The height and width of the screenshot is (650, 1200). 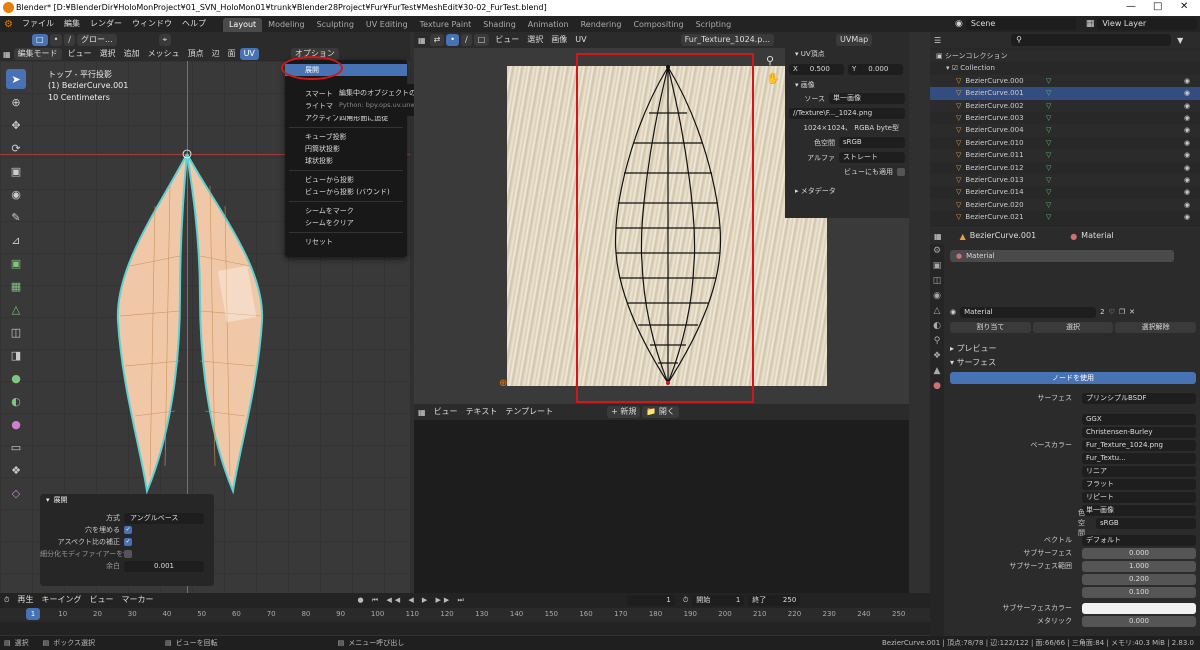 What do you see at coordinates (1139, 608) in the screenshot?
I see `subsurface-color-swatch` at bounding box center [1139, 608].